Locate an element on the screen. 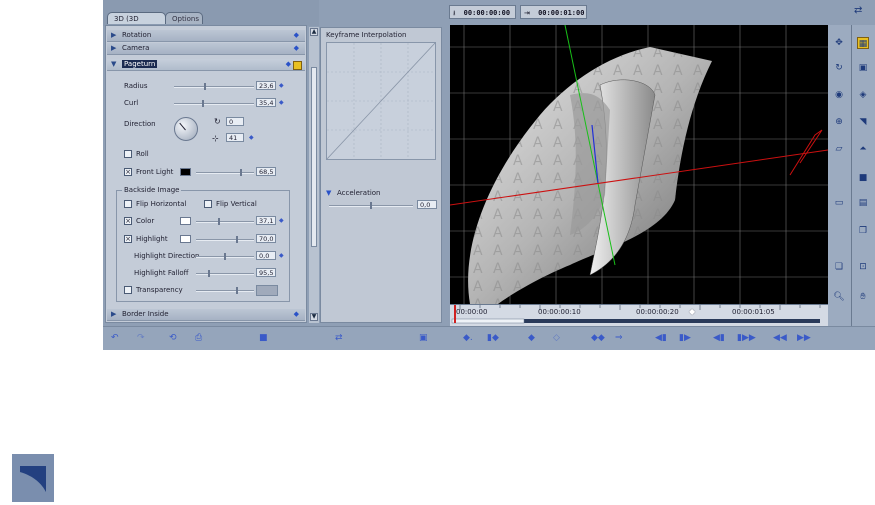 The width and height of the screenshot is (875, 505). layout-toggle-icon: ⇄ is located at coordinates (858, 10).